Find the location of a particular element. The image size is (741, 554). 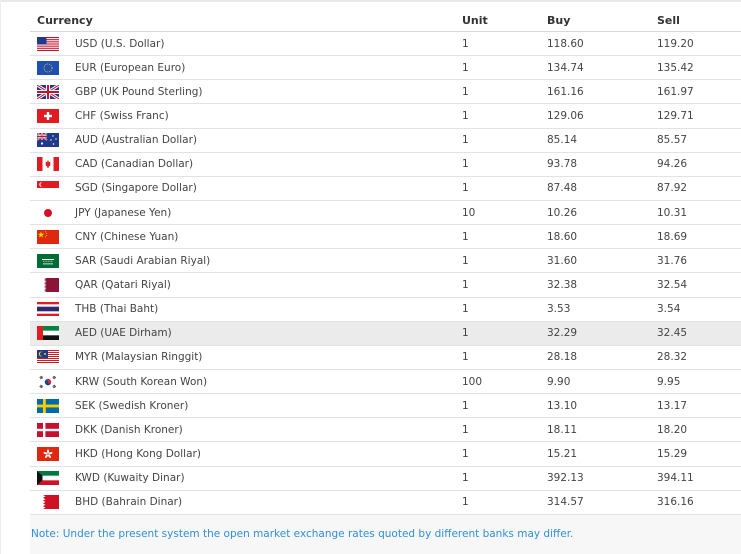

sell-rate-cell: 18.20 is located at coordinates (699, 430).